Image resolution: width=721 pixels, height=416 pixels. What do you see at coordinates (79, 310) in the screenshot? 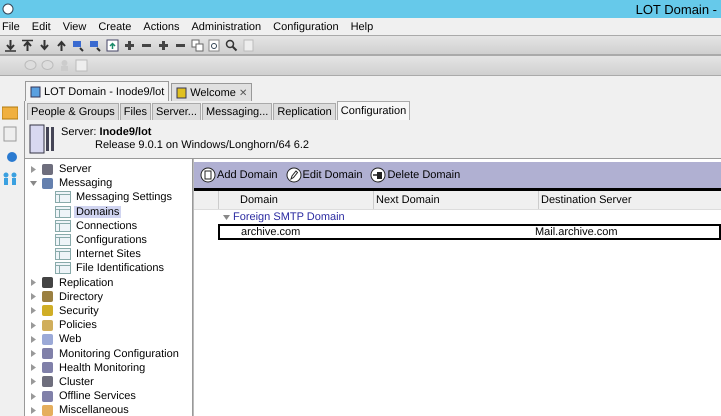
I see `tree-item: Security` at bounding box center [79, 310].